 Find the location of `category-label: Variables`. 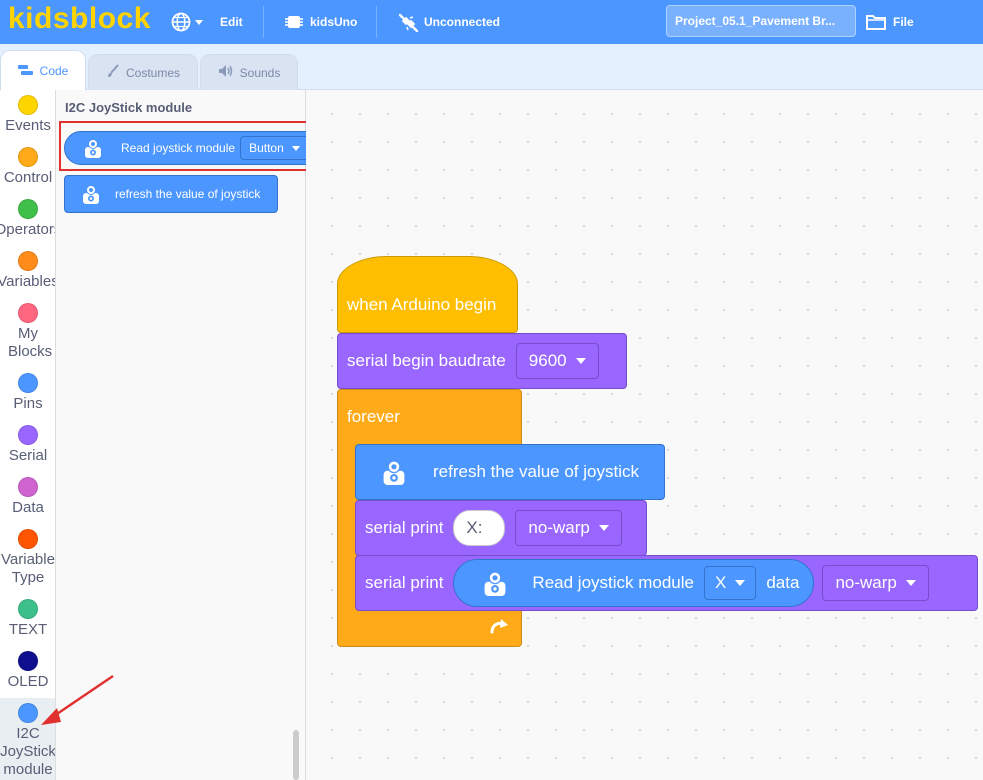

category-label: Variables is located at coordinates (28, 281).